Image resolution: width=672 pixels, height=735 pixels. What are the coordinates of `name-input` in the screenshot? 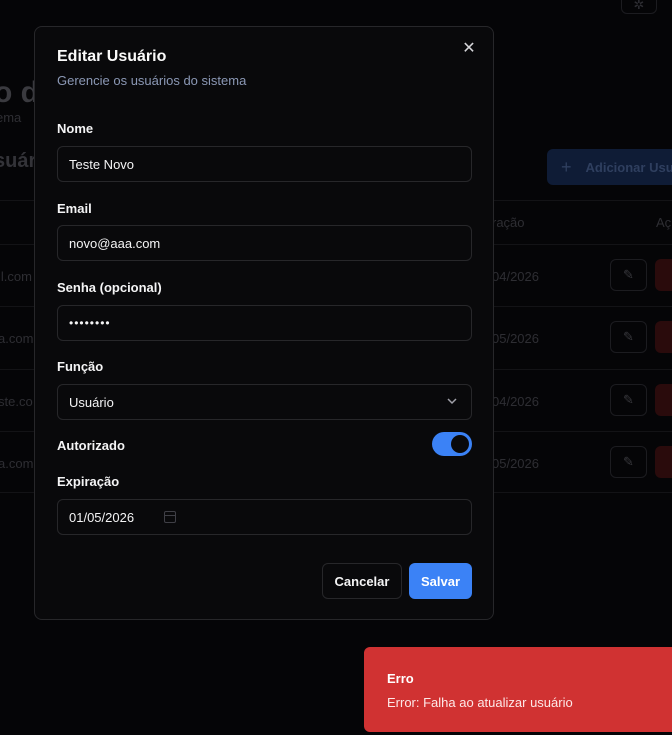 It's located at (264, 164).